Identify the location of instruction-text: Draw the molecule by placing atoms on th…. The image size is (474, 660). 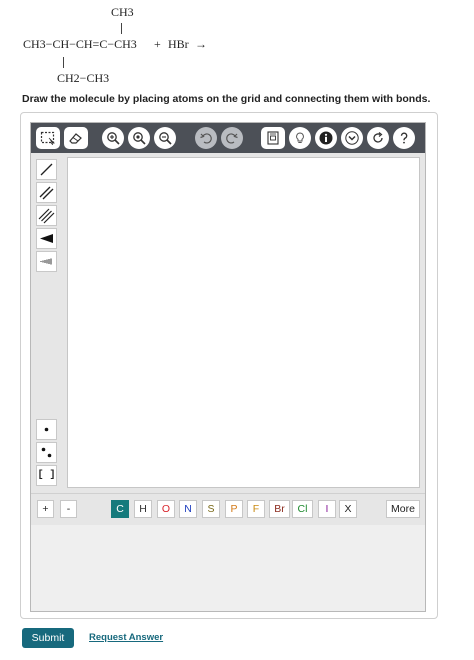
(226, 99).